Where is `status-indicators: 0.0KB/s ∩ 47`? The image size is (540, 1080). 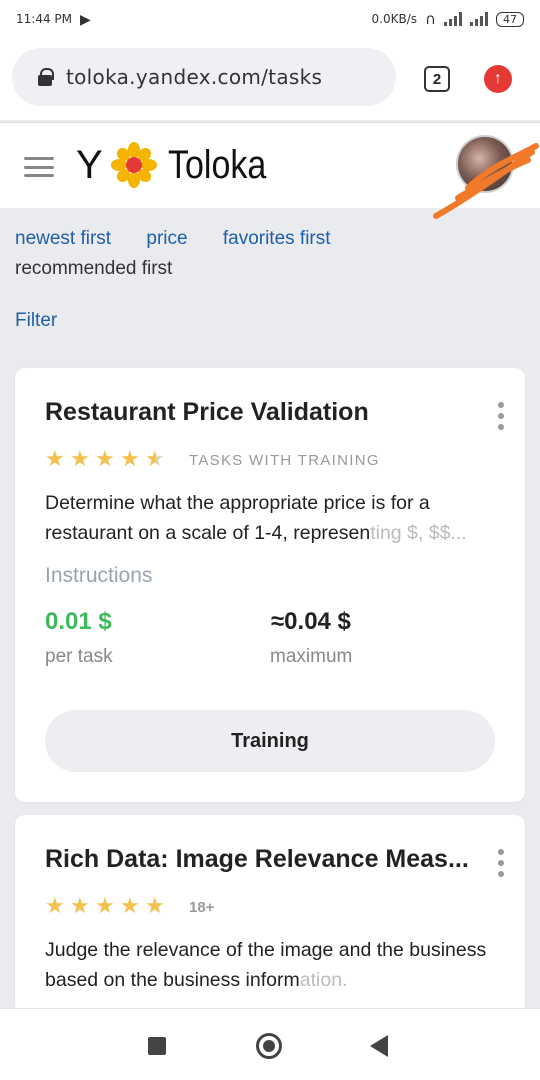
status-indicators: 0.0KB/s ∩ 47 is located at coordinates (448, 19).